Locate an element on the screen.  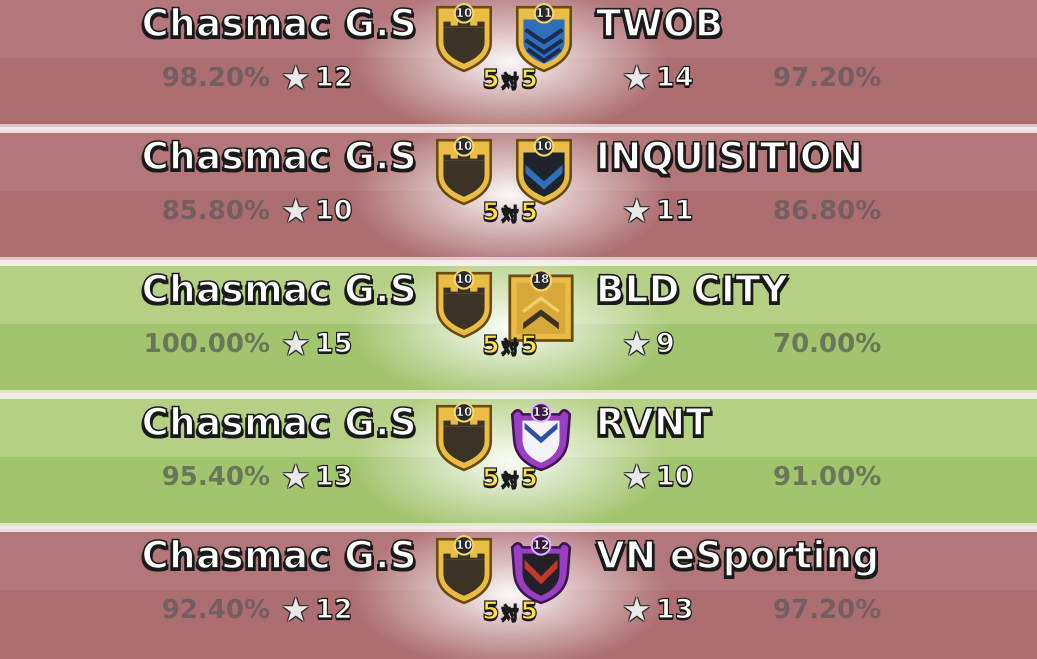
opponent-stars: 14 is located at coordinates (674, 77).